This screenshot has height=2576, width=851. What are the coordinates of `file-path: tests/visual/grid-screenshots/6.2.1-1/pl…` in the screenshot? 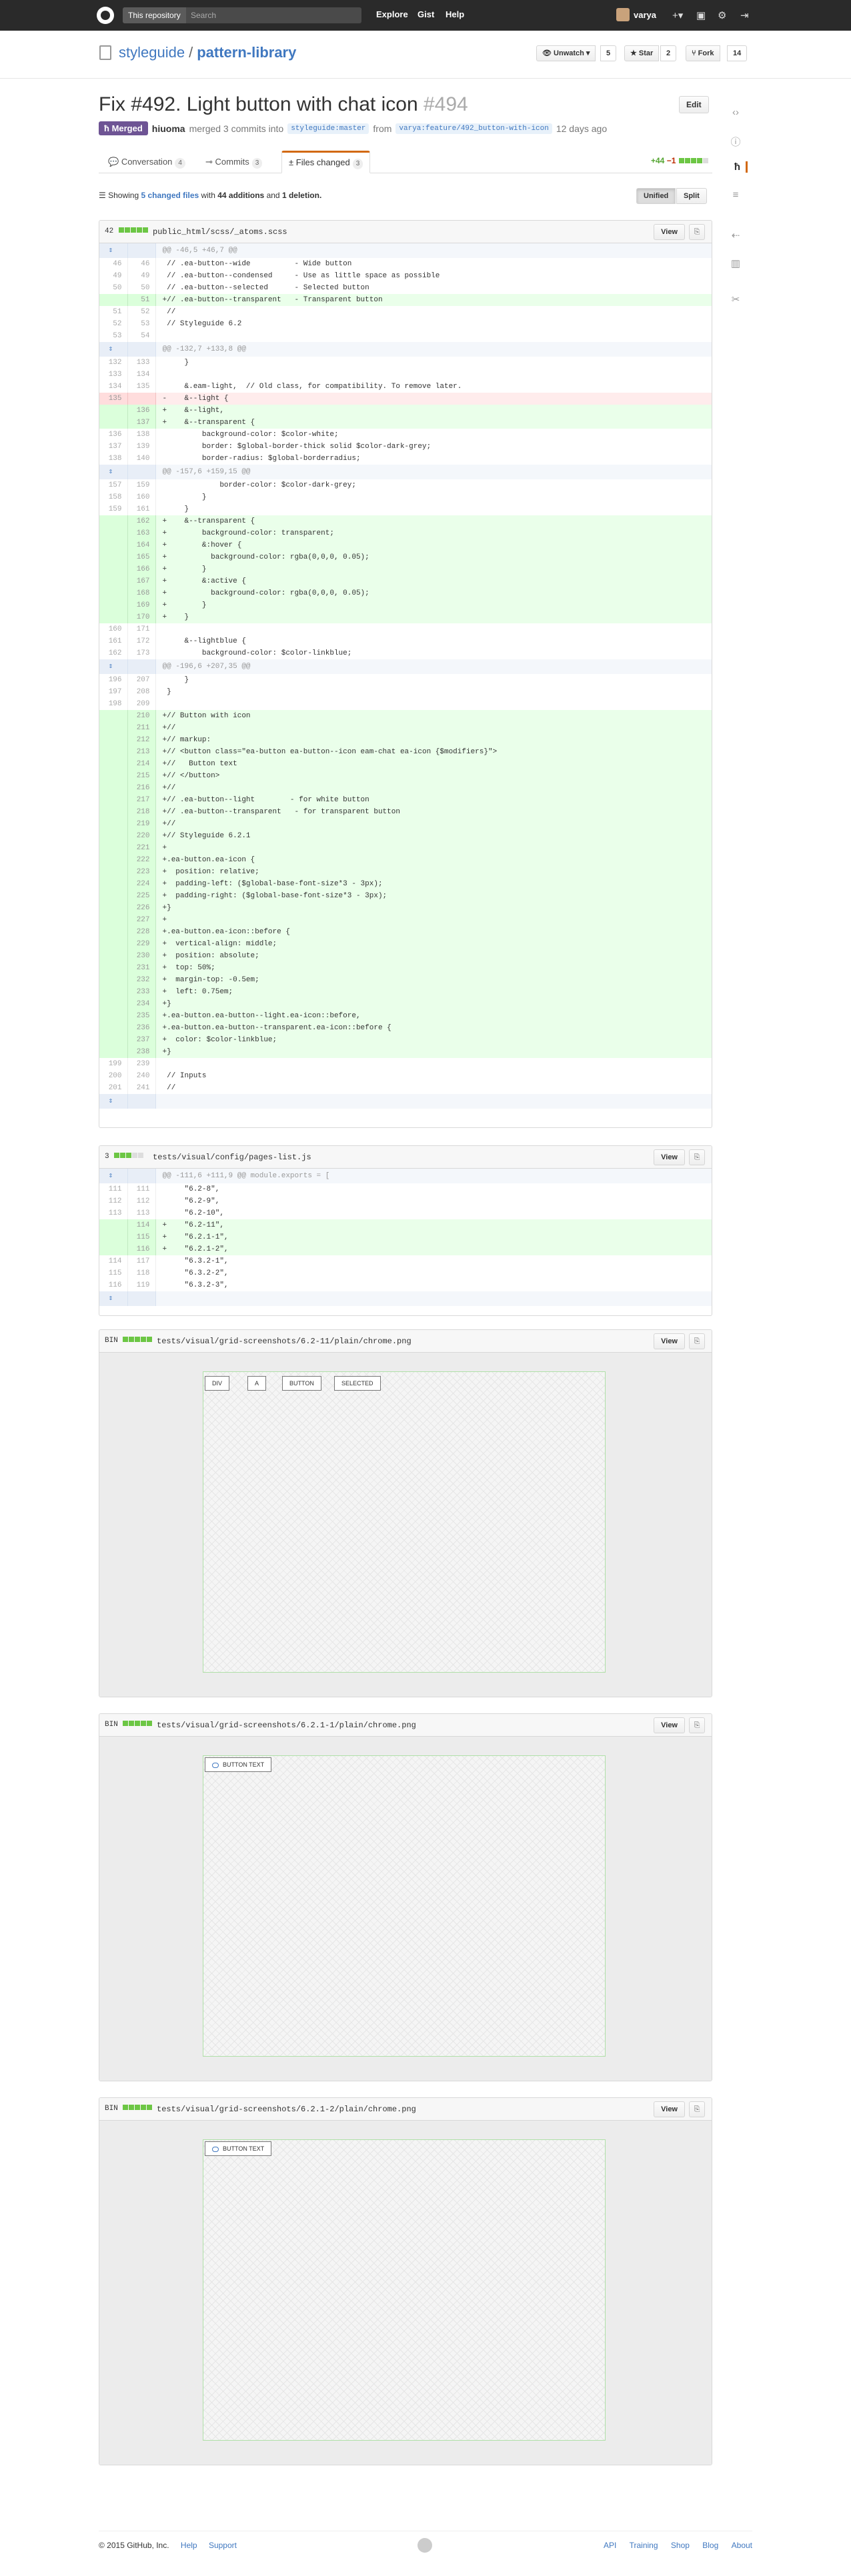 It's located at (286, 1725).